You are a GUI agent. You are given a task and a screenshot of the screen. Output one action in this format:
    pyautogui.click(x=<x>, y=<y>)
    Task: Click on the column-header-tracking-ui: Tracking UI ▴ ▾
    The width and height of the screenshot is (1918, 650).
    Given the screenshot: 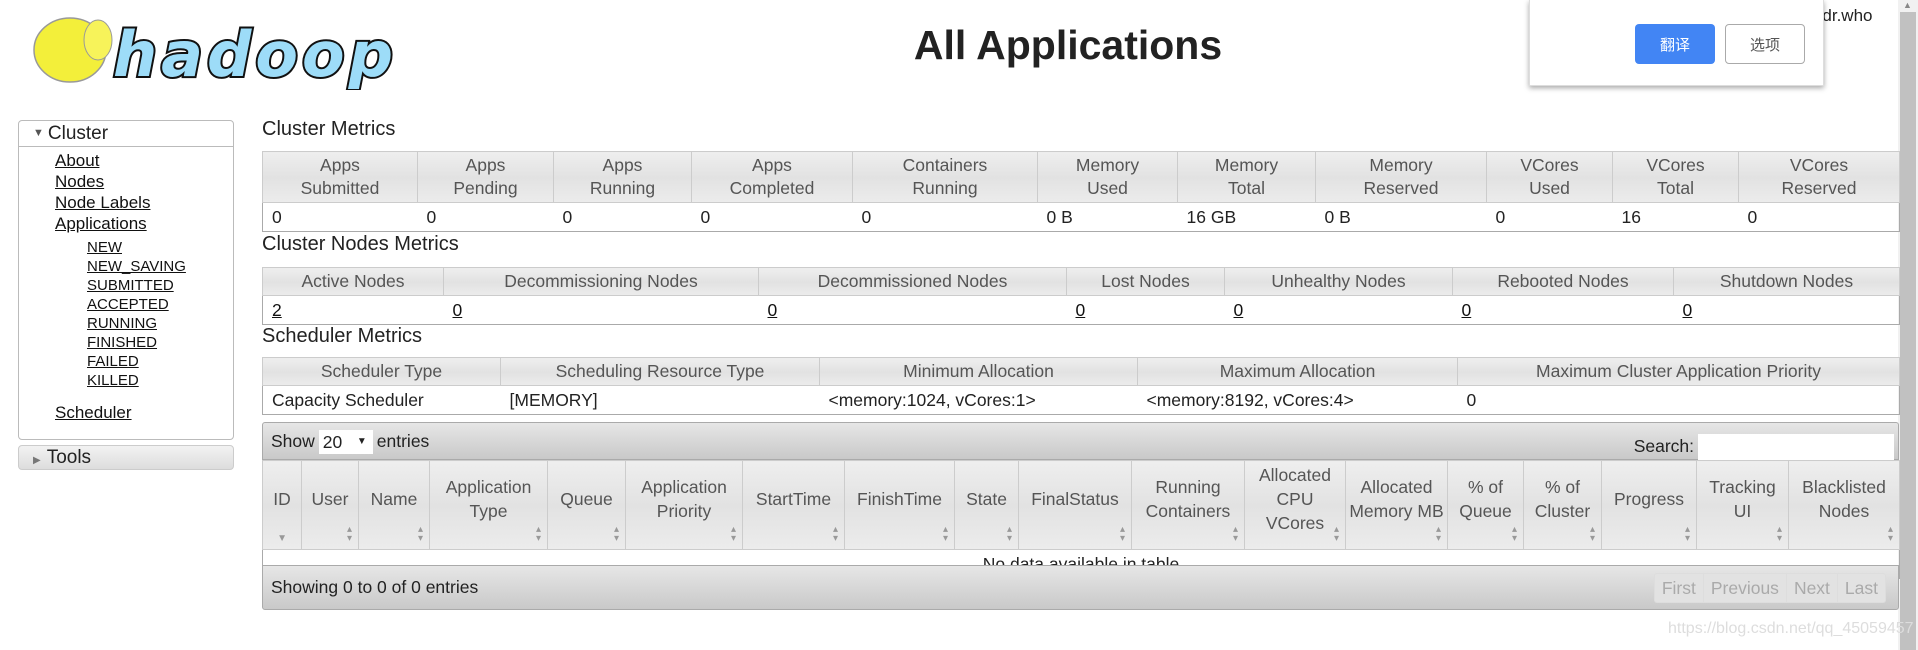 What is the action you would take?
    pyautogui.click(x=1742, y=505)
    